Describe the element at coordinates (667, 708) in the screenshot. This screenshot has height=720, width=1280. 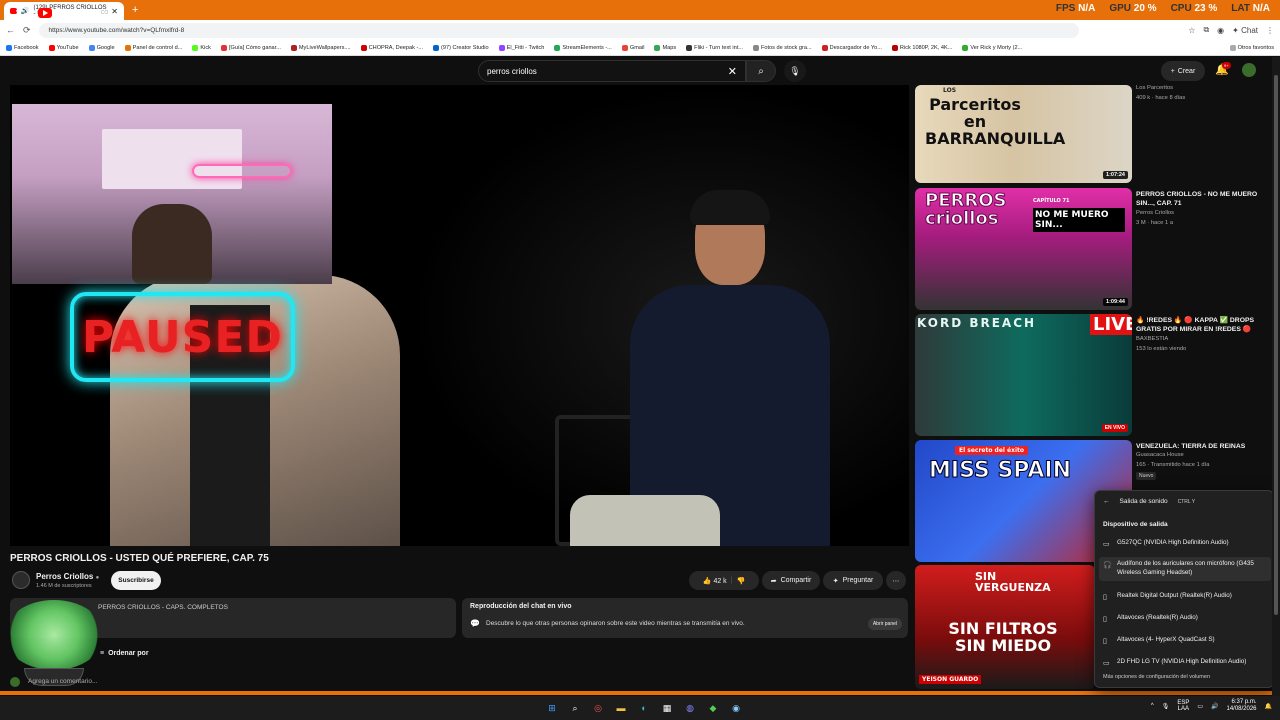
I see `store-icon: ▦` at that location.